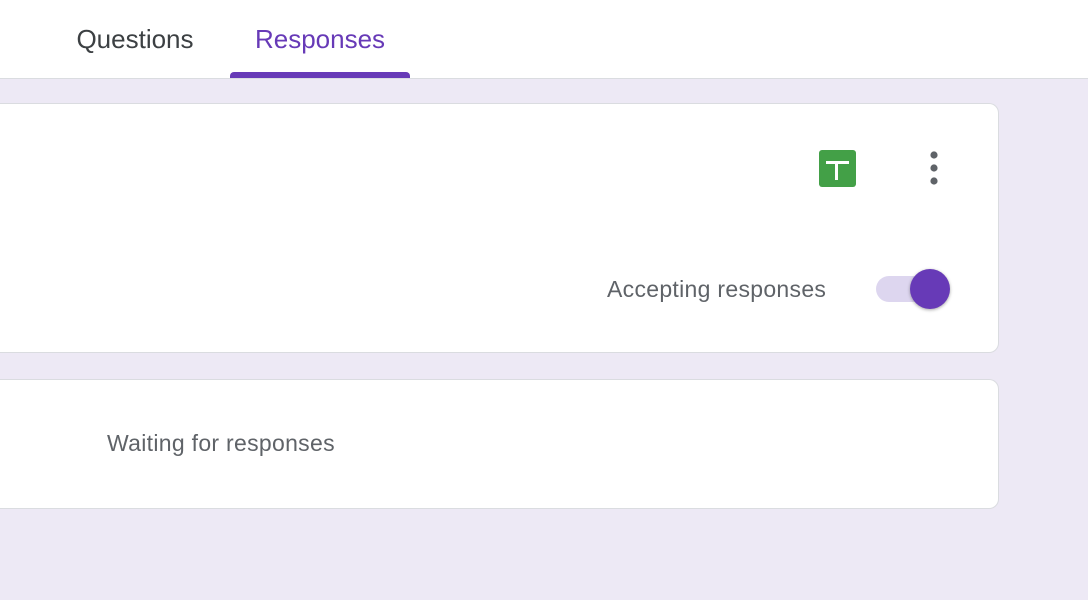 This screenshot has height=600, width=1088. Describe the element at coordinates (320, 75) in the screenshot. I see `active-tab-indicator` at that location.